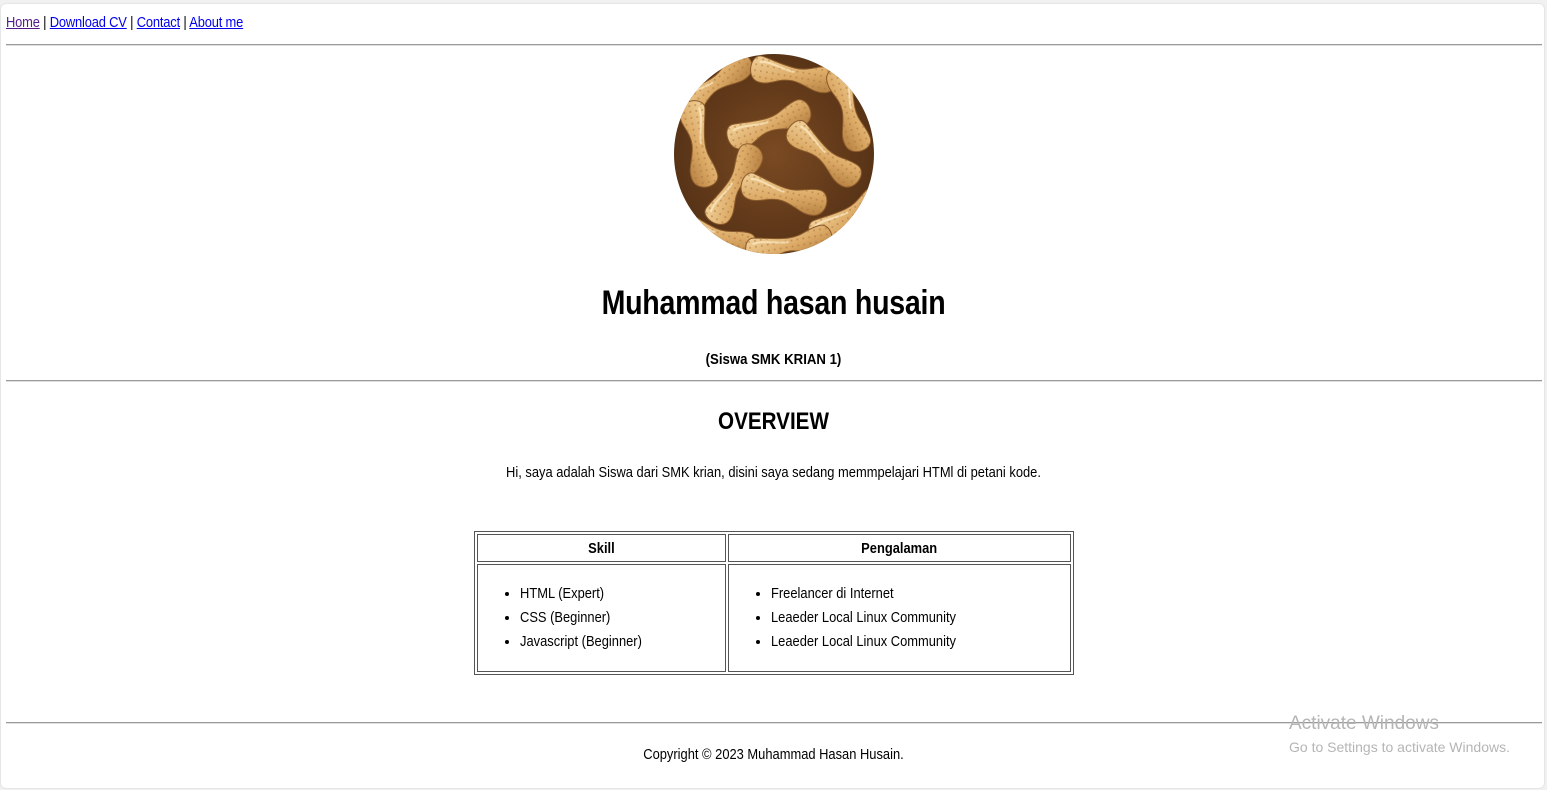 Image resolution: width=1547 pixels, height=790 pixels. What do you see at coordinates (1364, 723) in the screenshot?
I see `watermark-title: Activate Windows` at bounding box center [1364, 723].